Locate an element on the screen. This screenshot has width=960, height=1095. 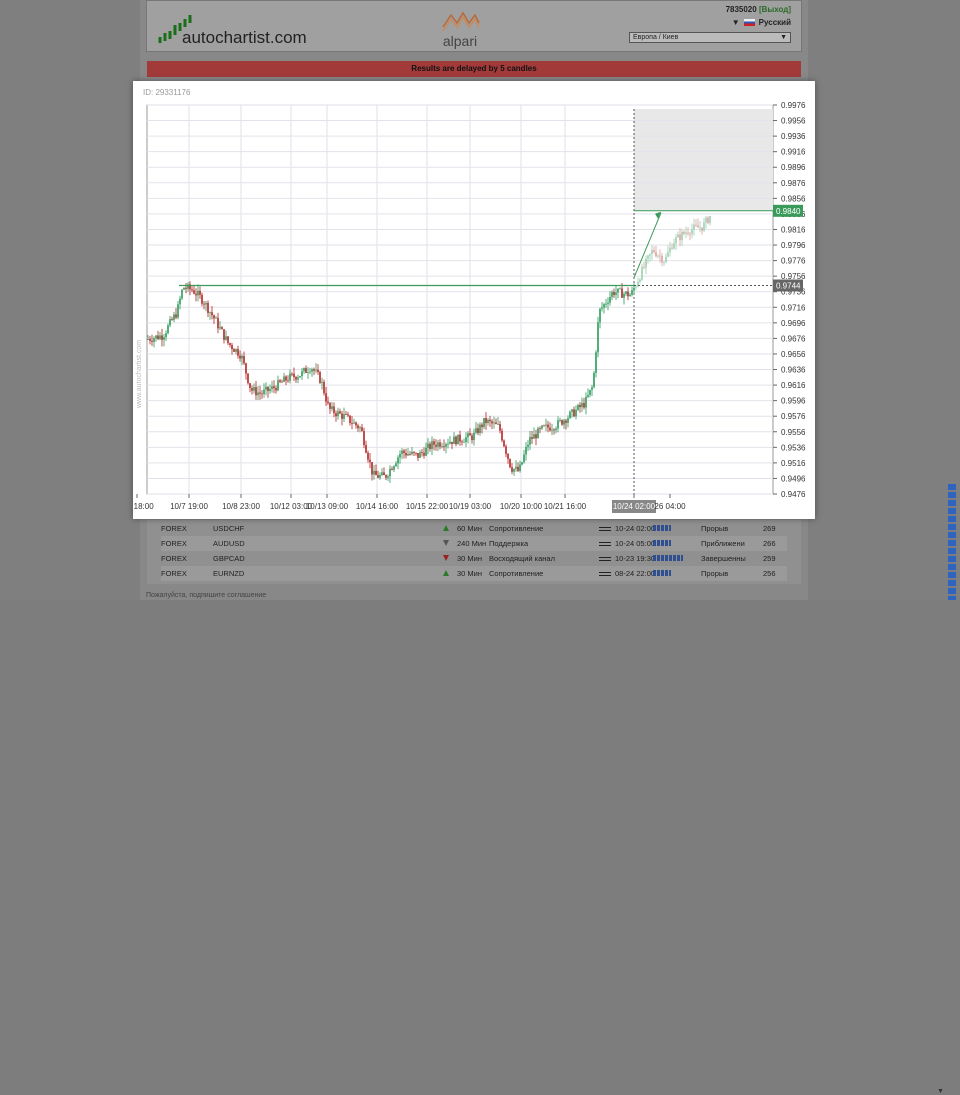
score-cell: 269 is located at coordinates (769, 528).